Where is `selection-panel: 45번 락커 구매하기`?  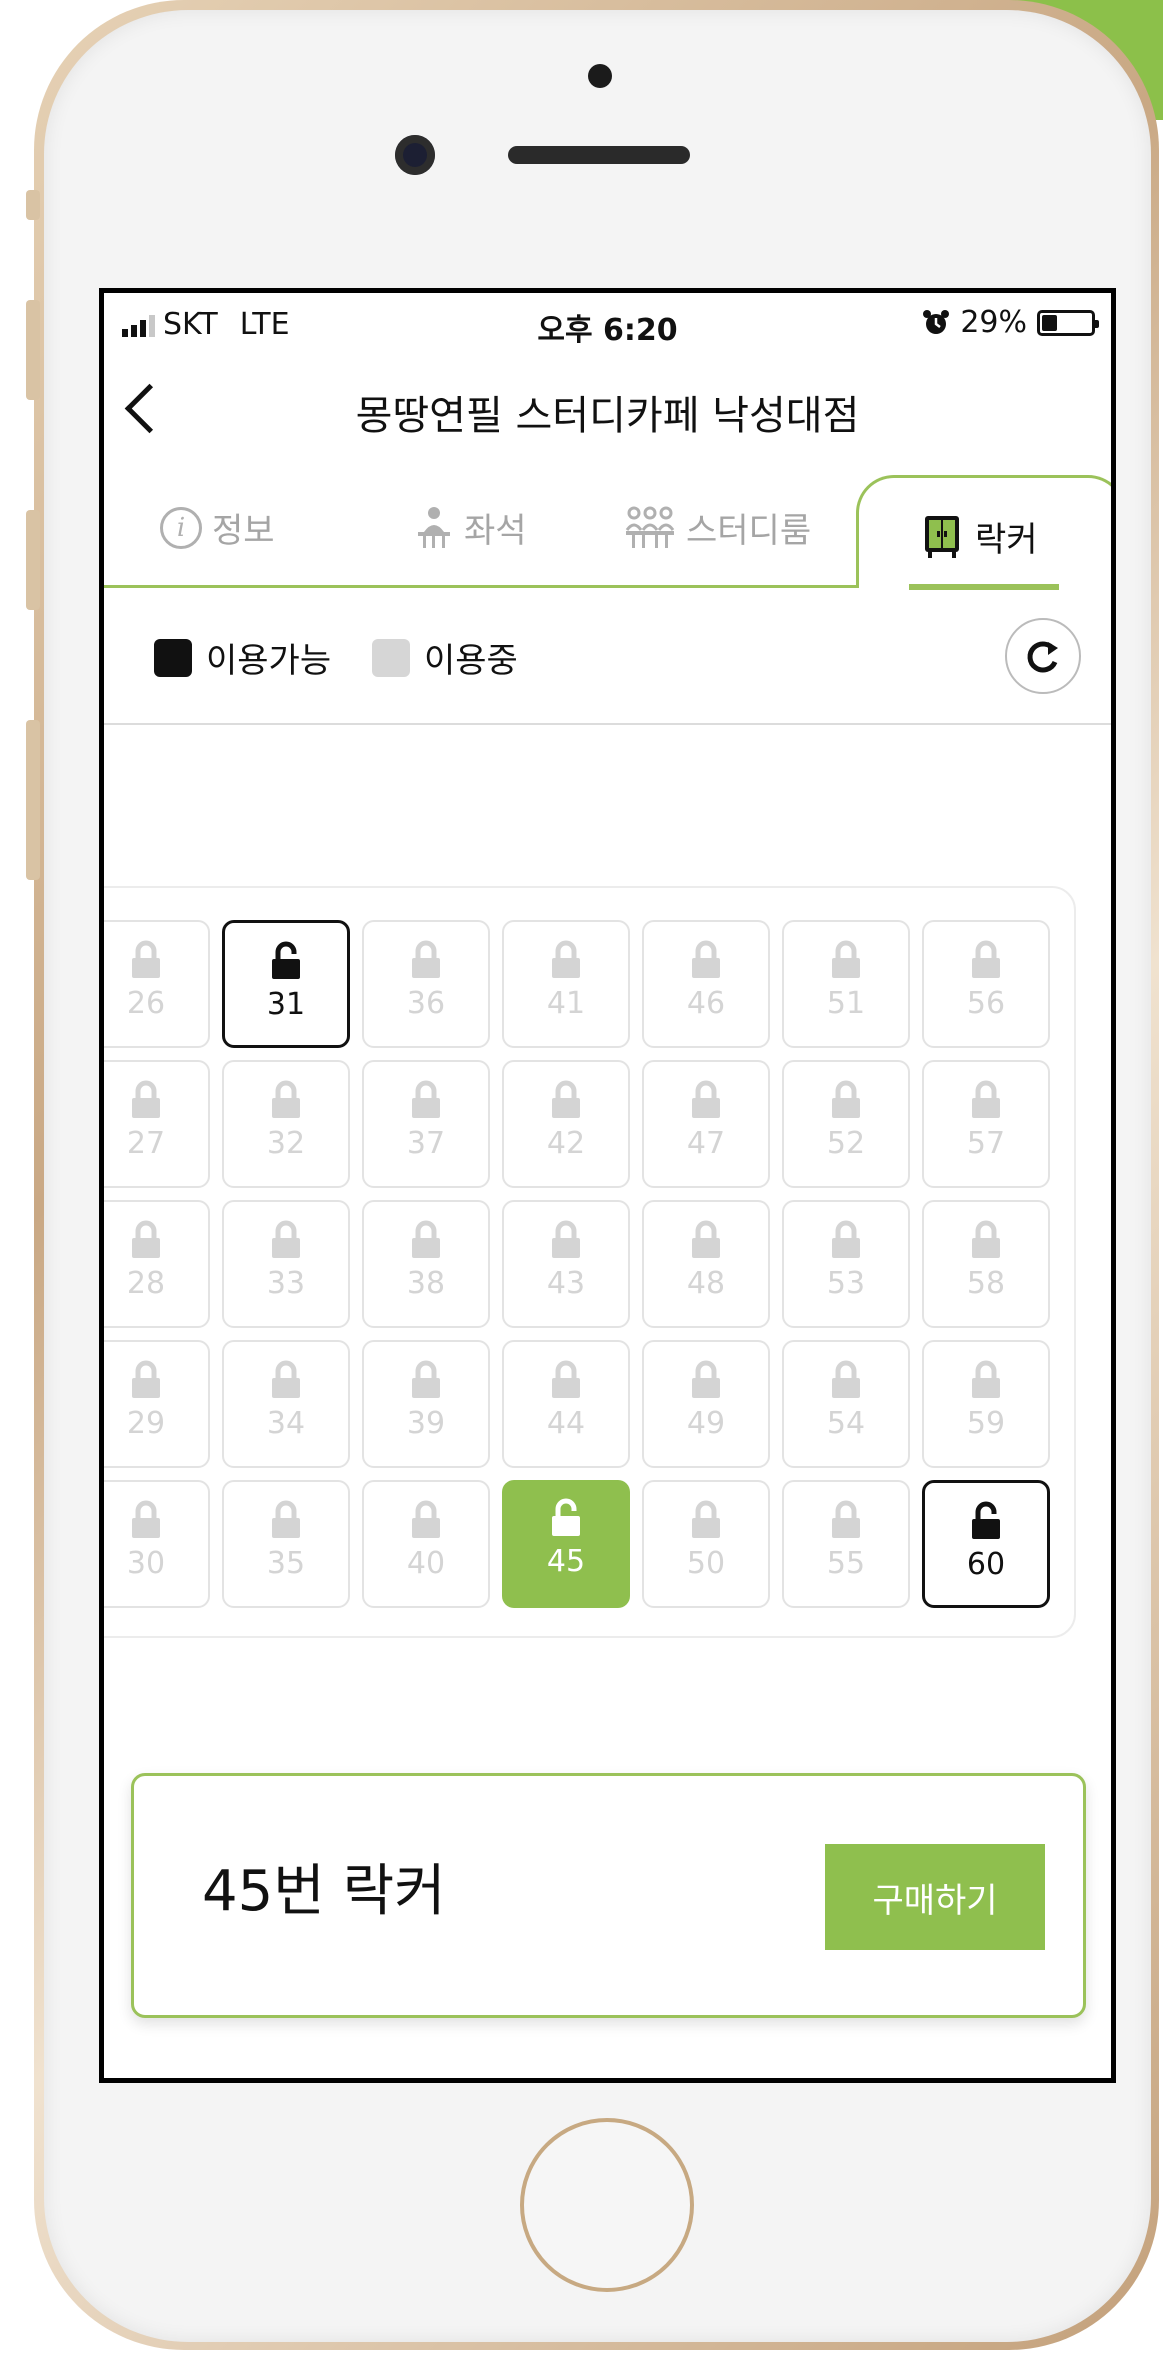
selection-panel: 45번 락커 구매하기 is located at coordinates (608, 1895).